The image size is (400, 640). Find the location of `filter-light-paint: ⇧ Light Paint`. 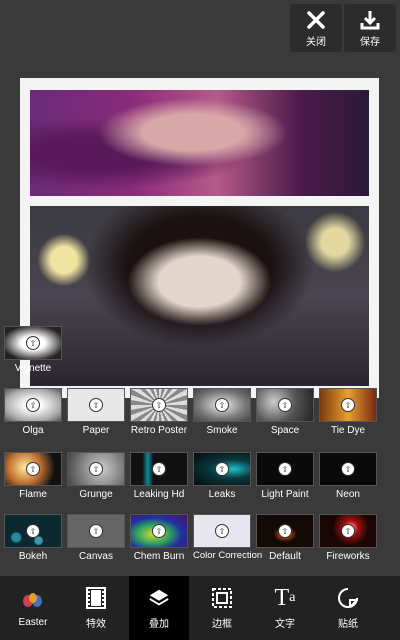

filter-light-paint: ⇧ Light Paint is located at coordinates (285, 476).